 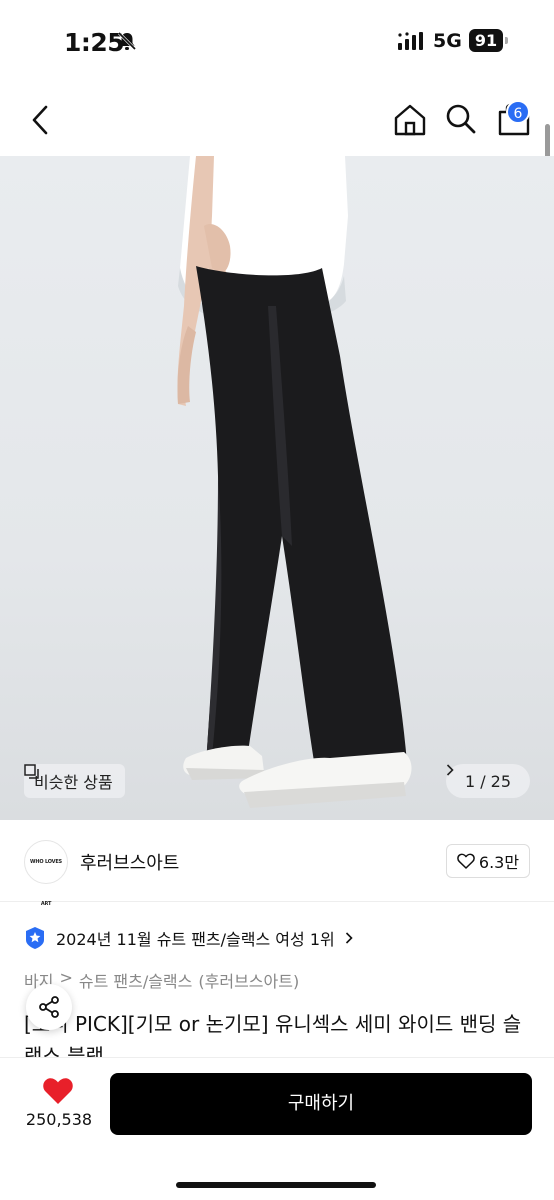 What do you see at coordinates (486, 40) in the screenshot?
I see `battery-level: 91` at bounding box center [486, 40].